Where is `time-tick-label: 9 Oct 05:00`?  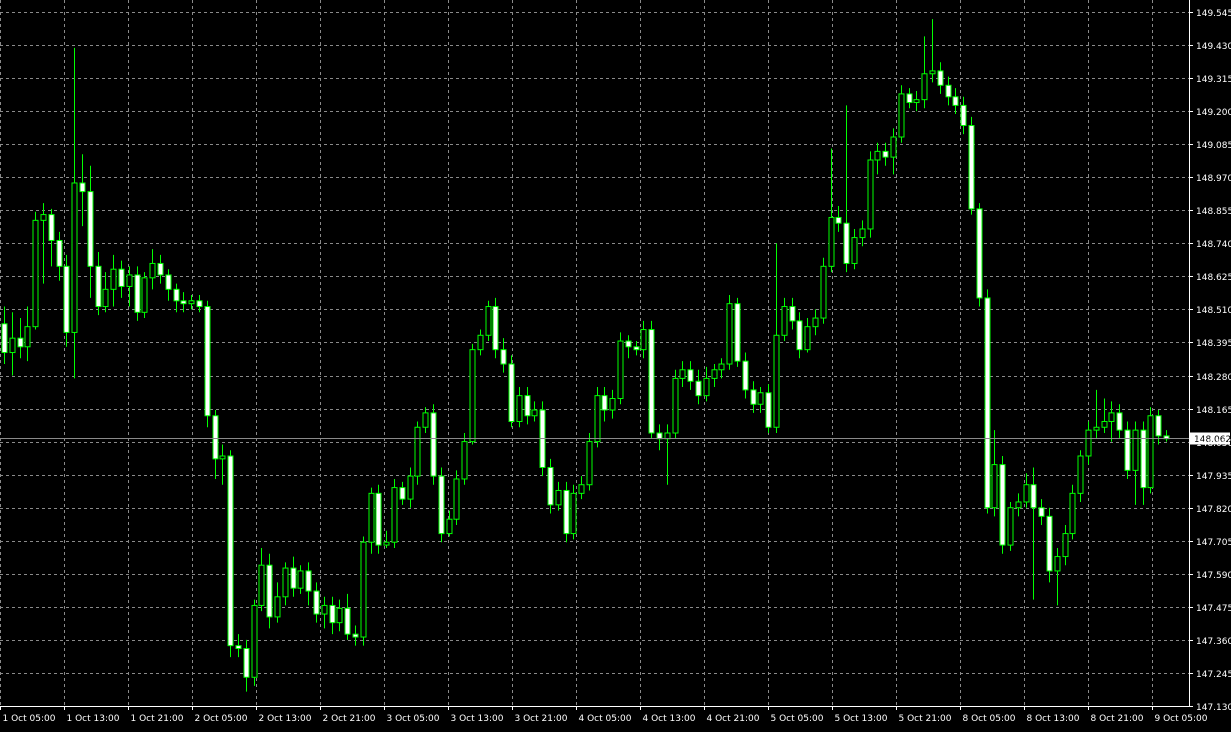
time-tick-label: 9 Oct 05:00 is located at coordinates (1181, 719).